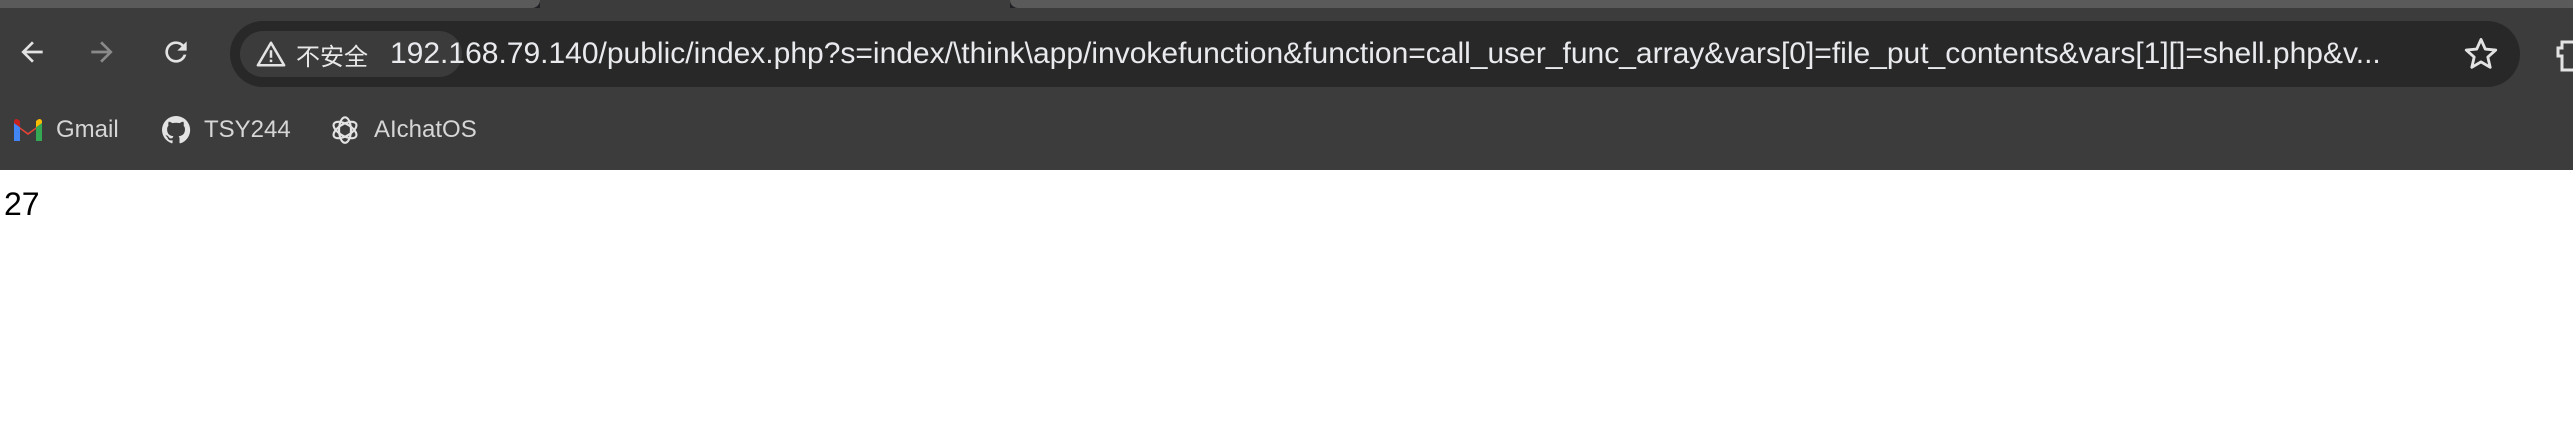 The width and height of the screenshot is (2573, 425). I want to click on page-output-text: 27, so click(22, 204).